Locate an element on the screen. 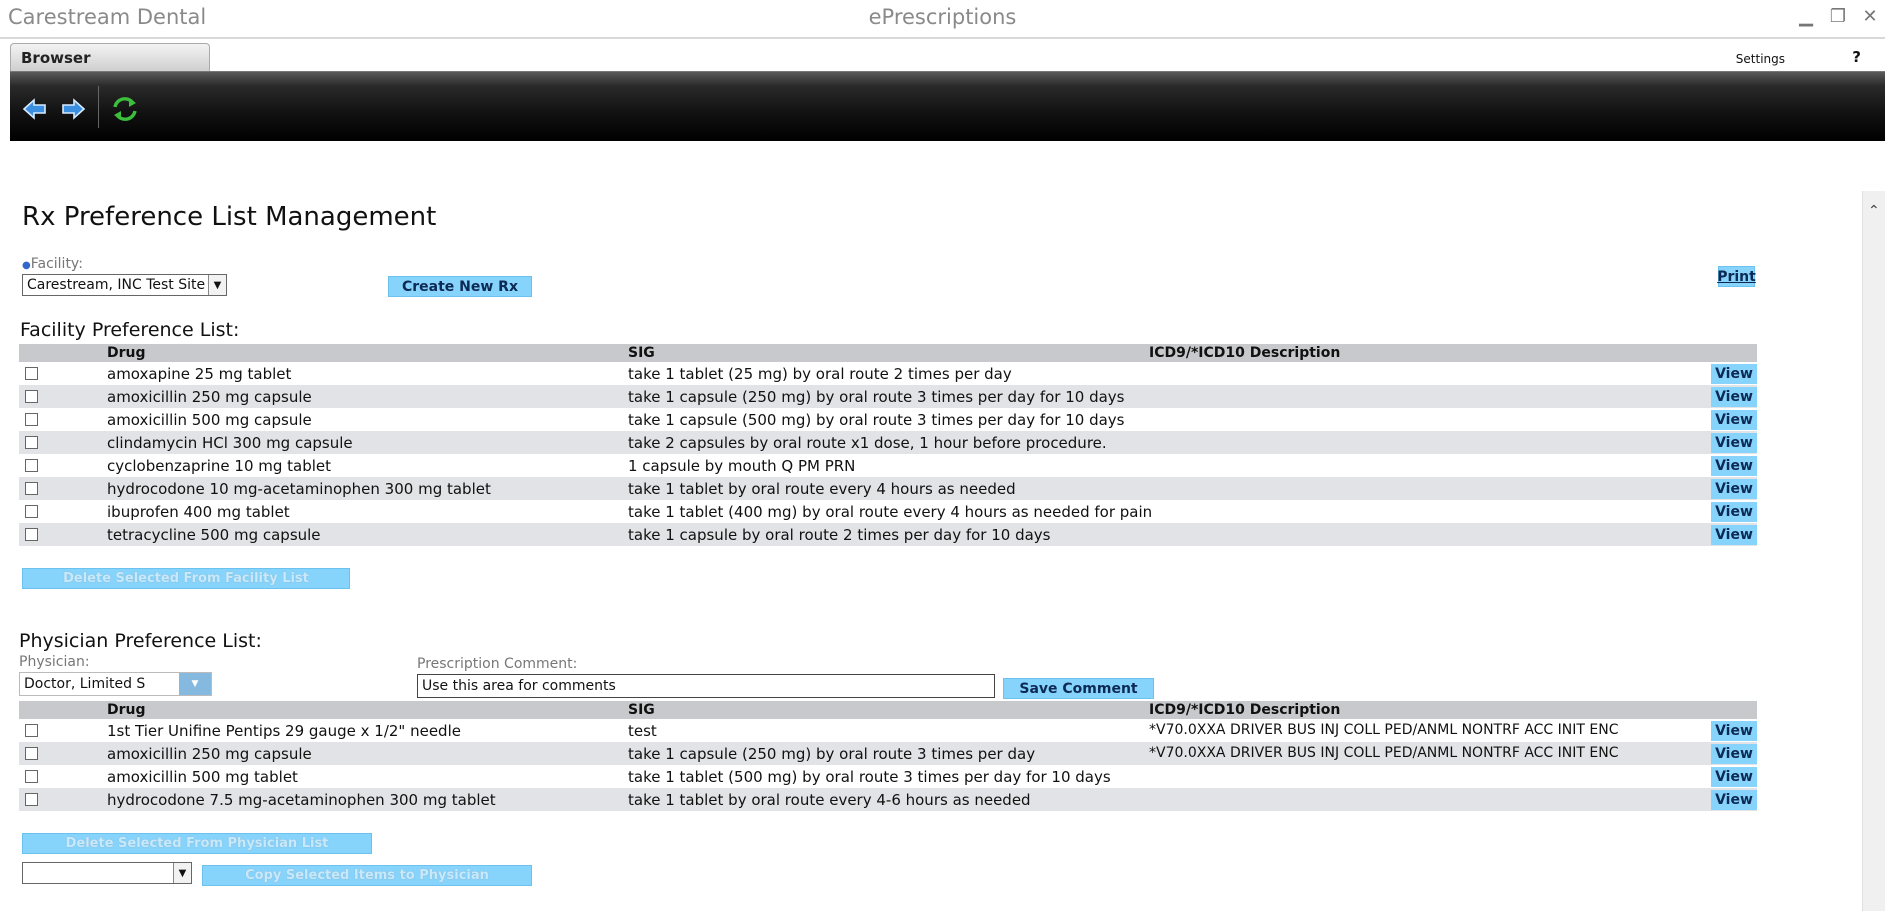 The width and height of the screenshot is (1885, 911). facility-select: Carestream, INC Test Site ▼ is located at coordinates (124, 285).